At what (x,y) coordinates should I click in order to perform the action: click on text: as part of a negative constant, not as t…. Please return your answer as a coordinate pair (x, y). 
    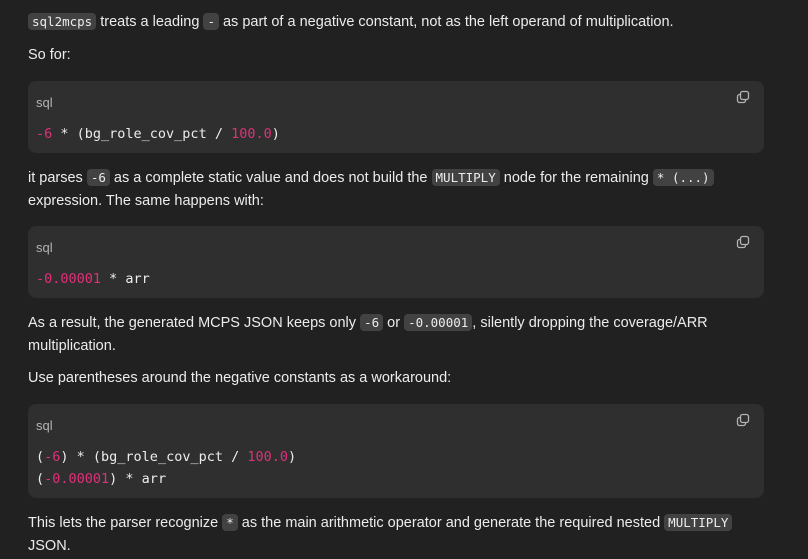
    Looking at the image, I should click on (446, 22).